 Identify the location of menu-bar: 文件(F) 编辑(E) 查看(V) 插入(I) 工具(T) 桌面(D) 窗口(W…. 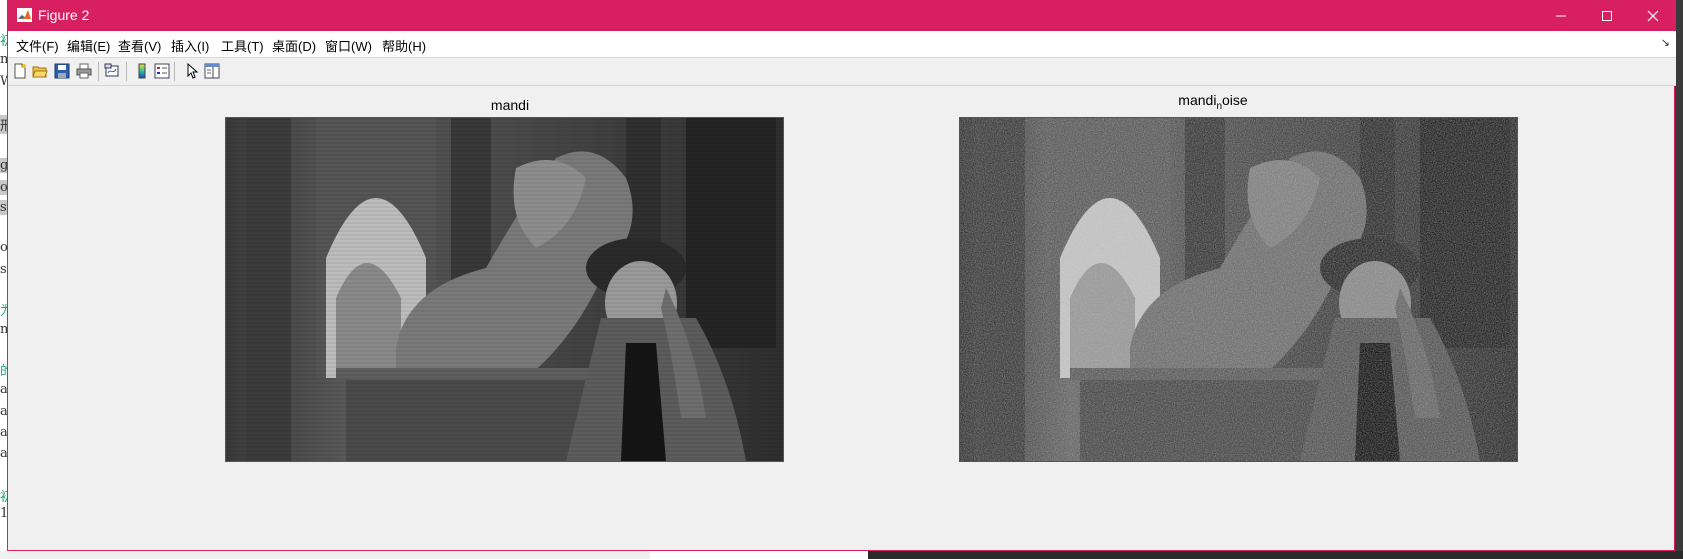
(842, 44).